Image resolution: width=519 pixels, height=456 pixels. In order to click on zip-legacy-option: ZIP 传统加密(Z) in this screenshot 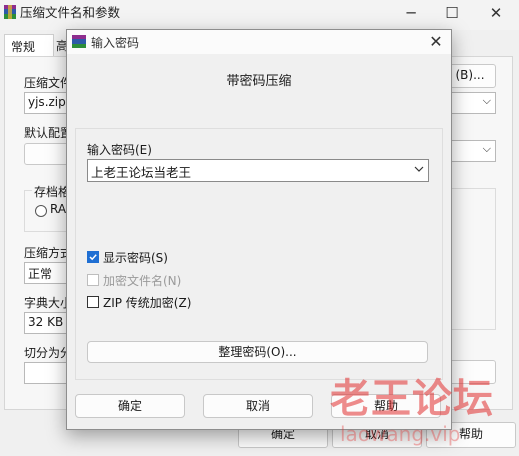, I will do `click(187, 303)`.